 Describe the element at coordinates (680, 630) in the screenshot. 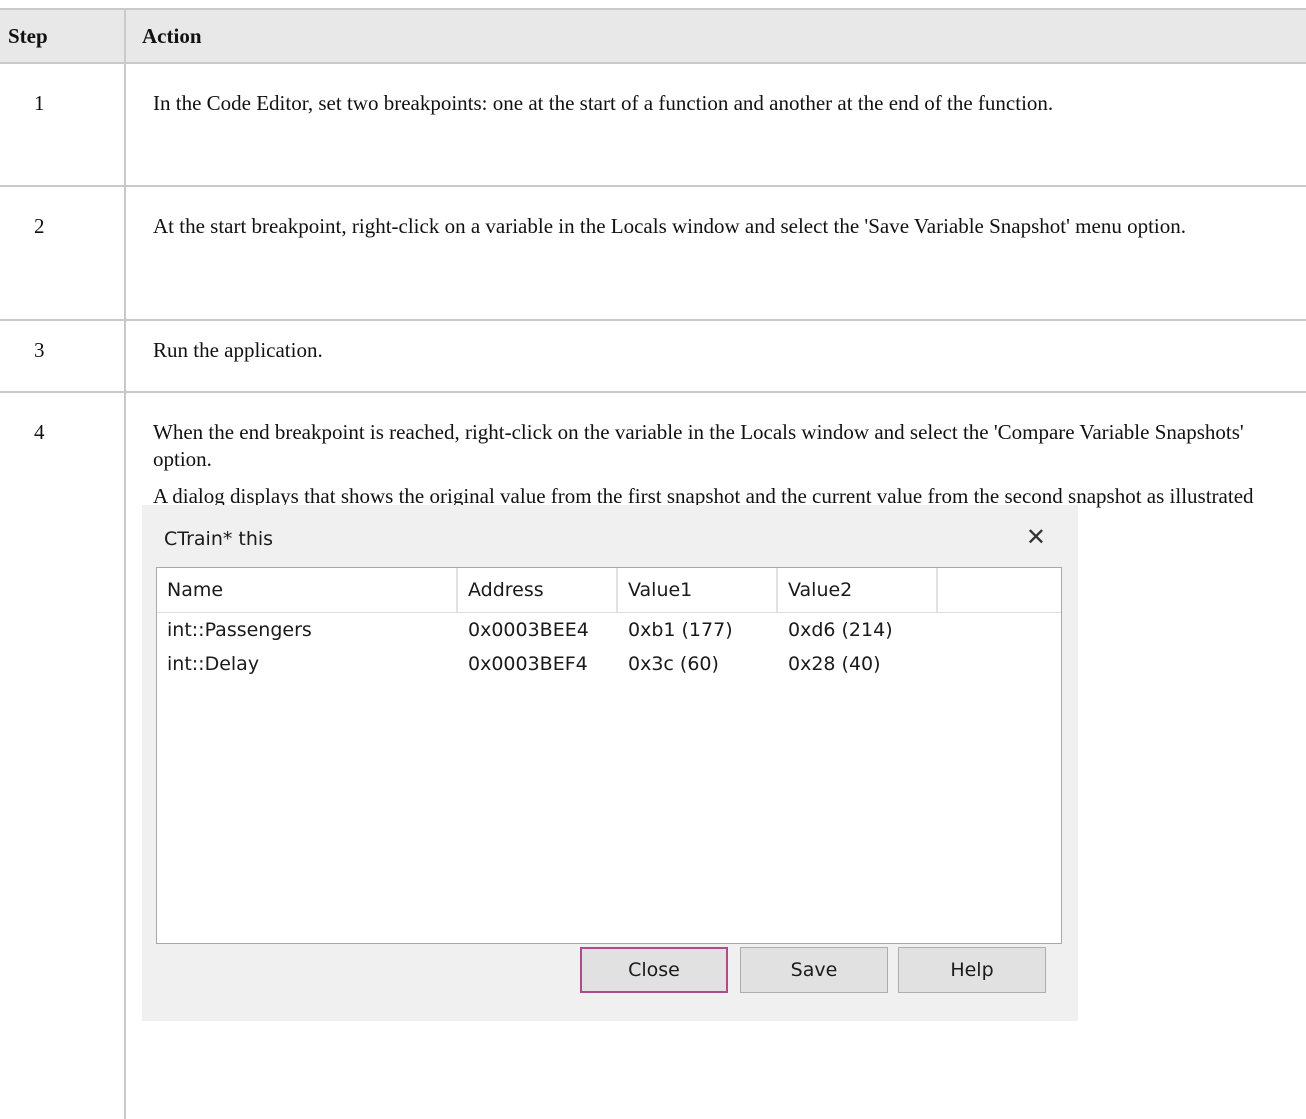

I see `cell-value1: 0xb1 (177)` at that location.